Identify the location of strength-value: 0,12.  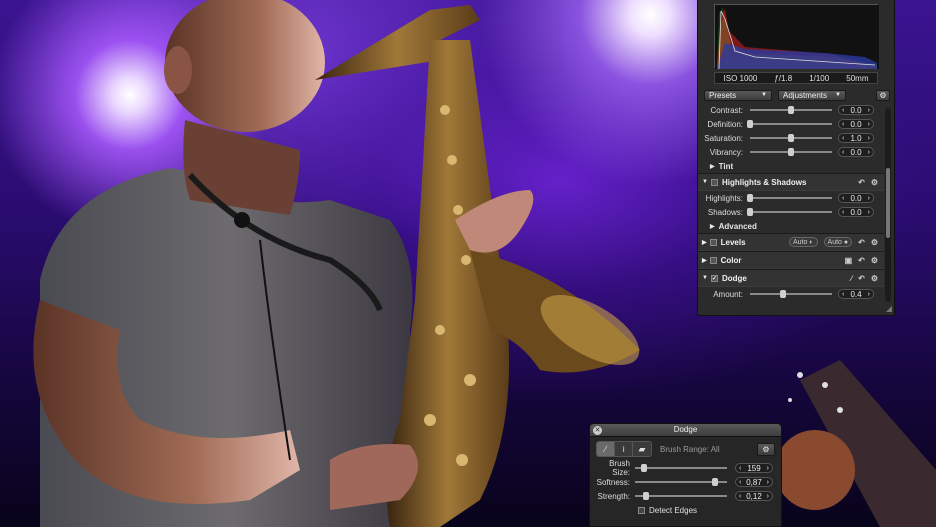
(754, 496).